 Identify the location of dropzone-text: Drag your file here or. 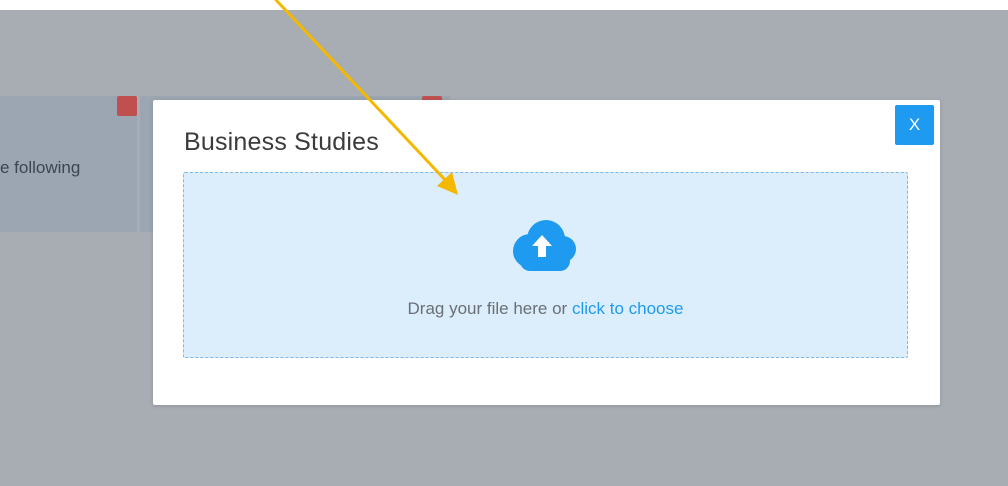
(487, 308).